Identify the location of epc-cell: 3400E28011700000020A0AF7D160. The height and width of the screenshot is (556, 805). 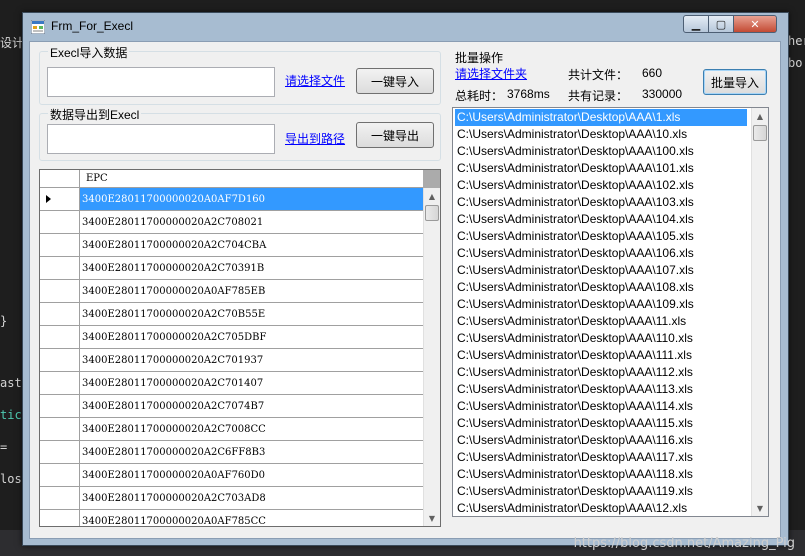
(251, 199).